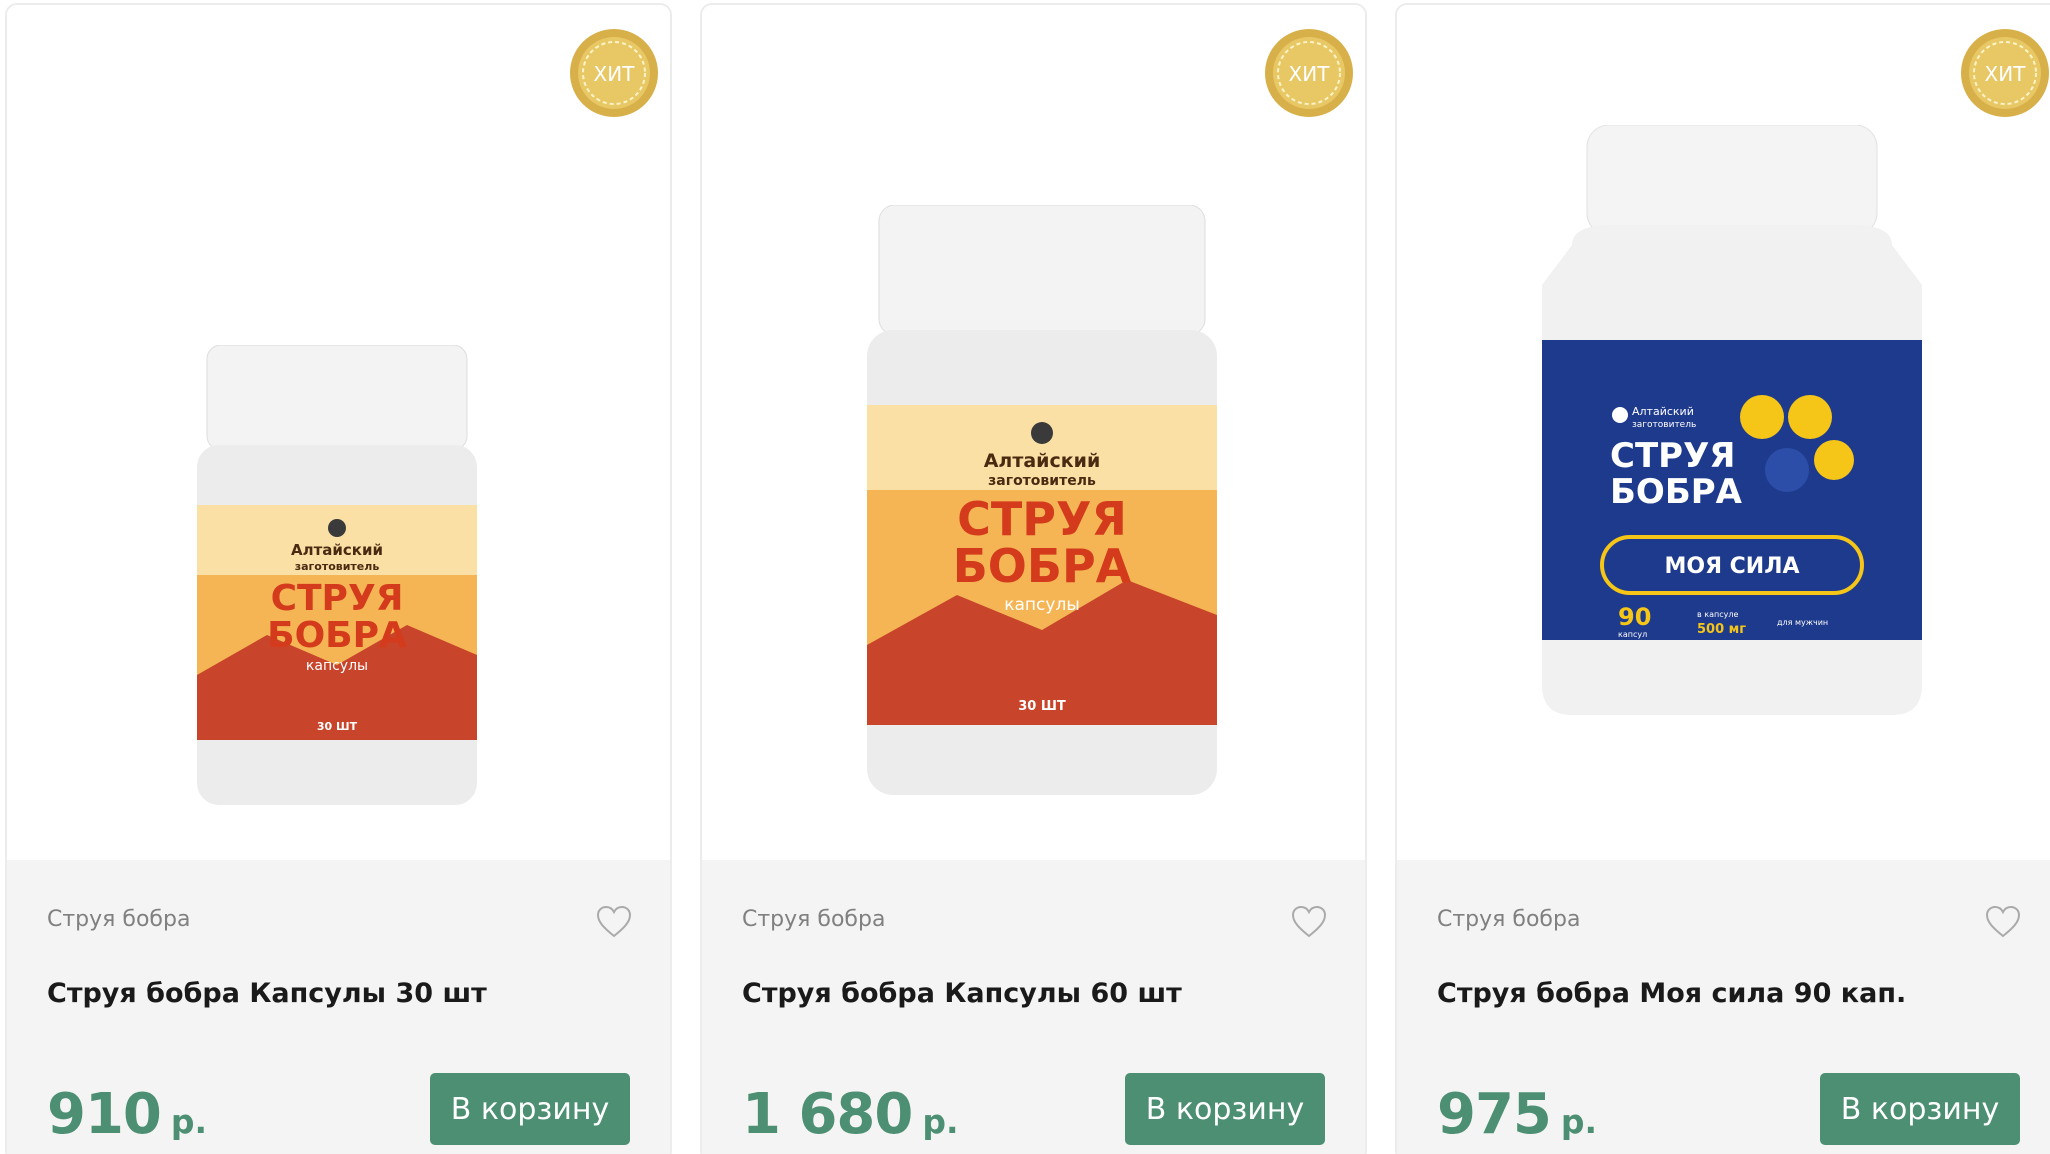 The image size is (2050, 1154). What do you see at coordinates (1802, 622) in the screenshot?
I see `svg-text: для мужчин` at bounding box center [1802, 622].